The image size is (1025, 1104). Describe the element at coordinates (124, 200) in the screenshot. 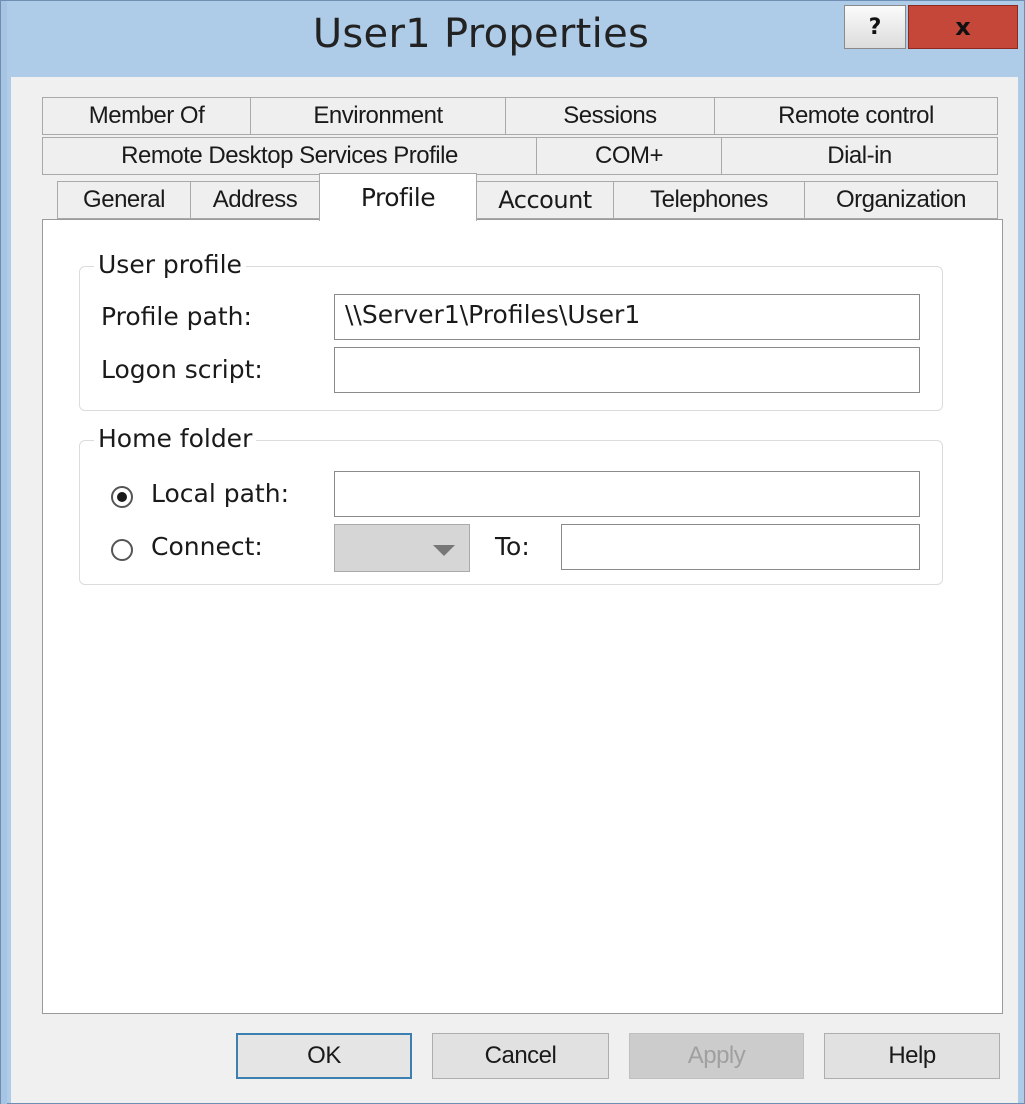

I see `tab-general: General` at that location.